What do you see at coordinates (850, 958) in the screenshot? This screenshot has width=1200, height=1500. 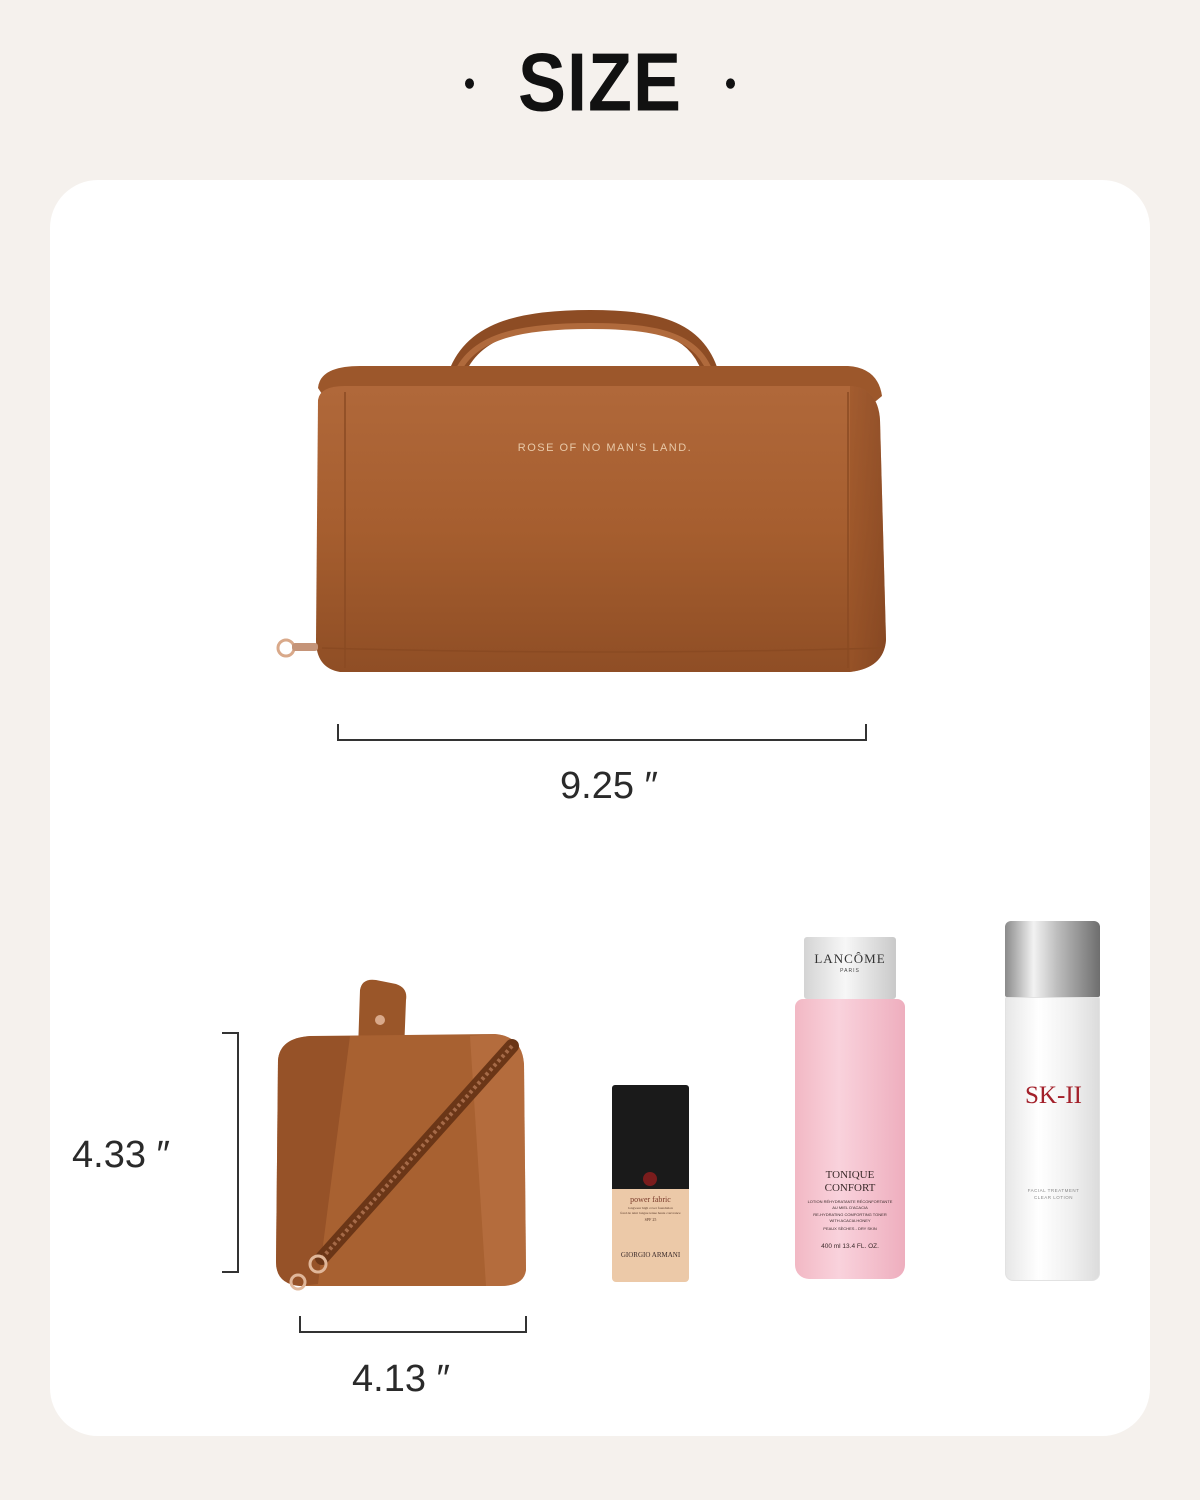 I see `toner-brand: LANCÔME` at bounding box center [850, 958].